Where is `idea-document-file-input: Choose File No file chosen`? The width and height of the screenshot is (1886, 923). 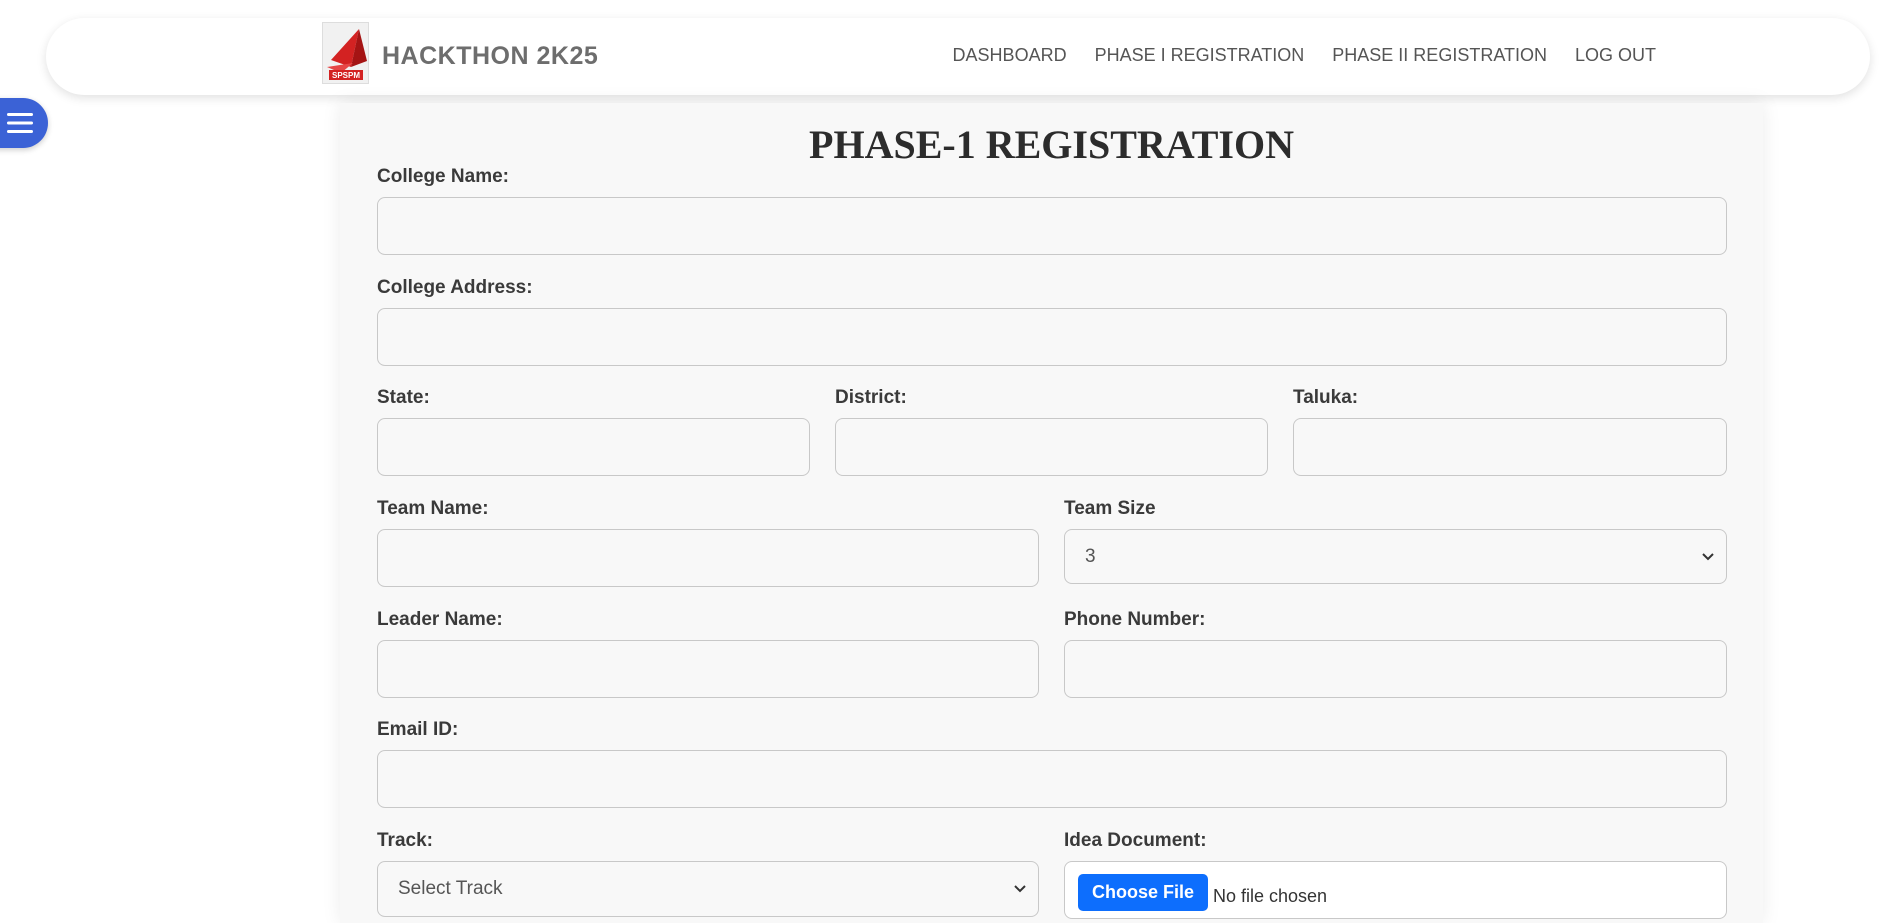
idea-document-file-input: Choose File No file chosen is located at coordinates (1395, 890).